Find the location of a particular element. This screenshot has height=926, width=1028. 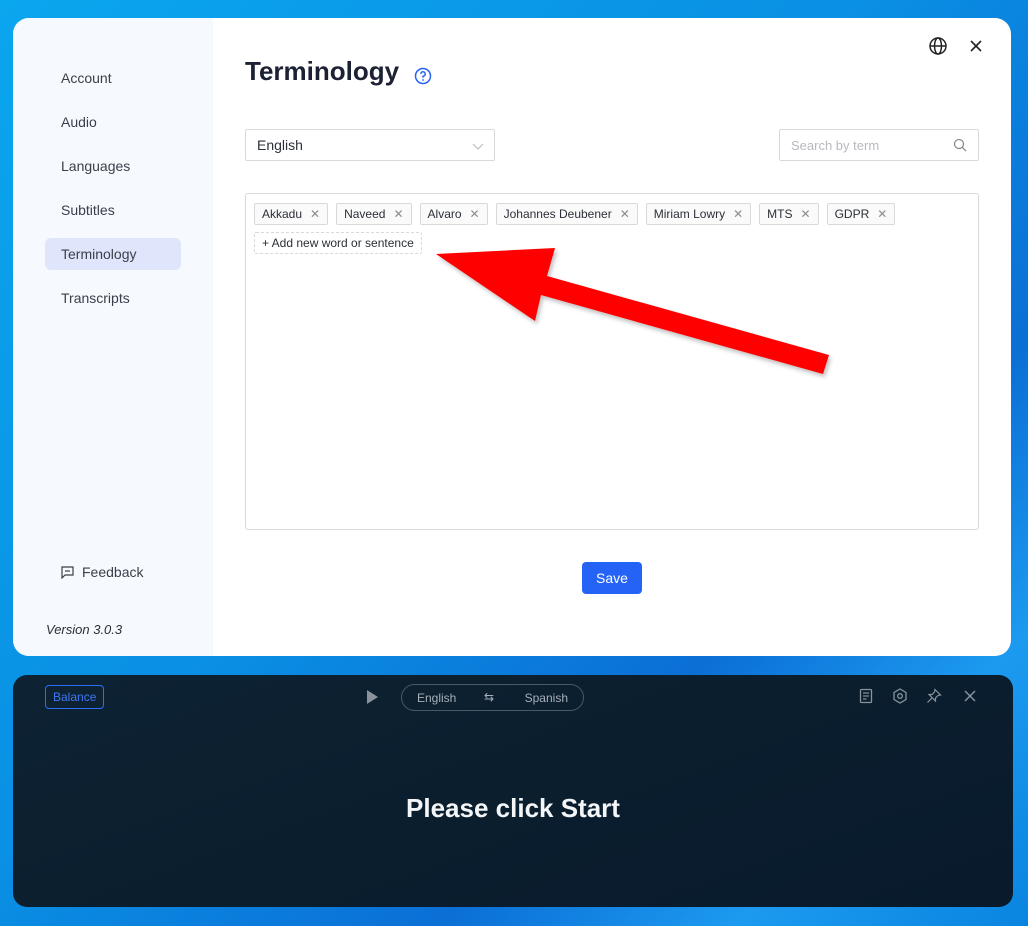

sidebar-item-transcripts: Transcripts is located at coordinates (113, 298).